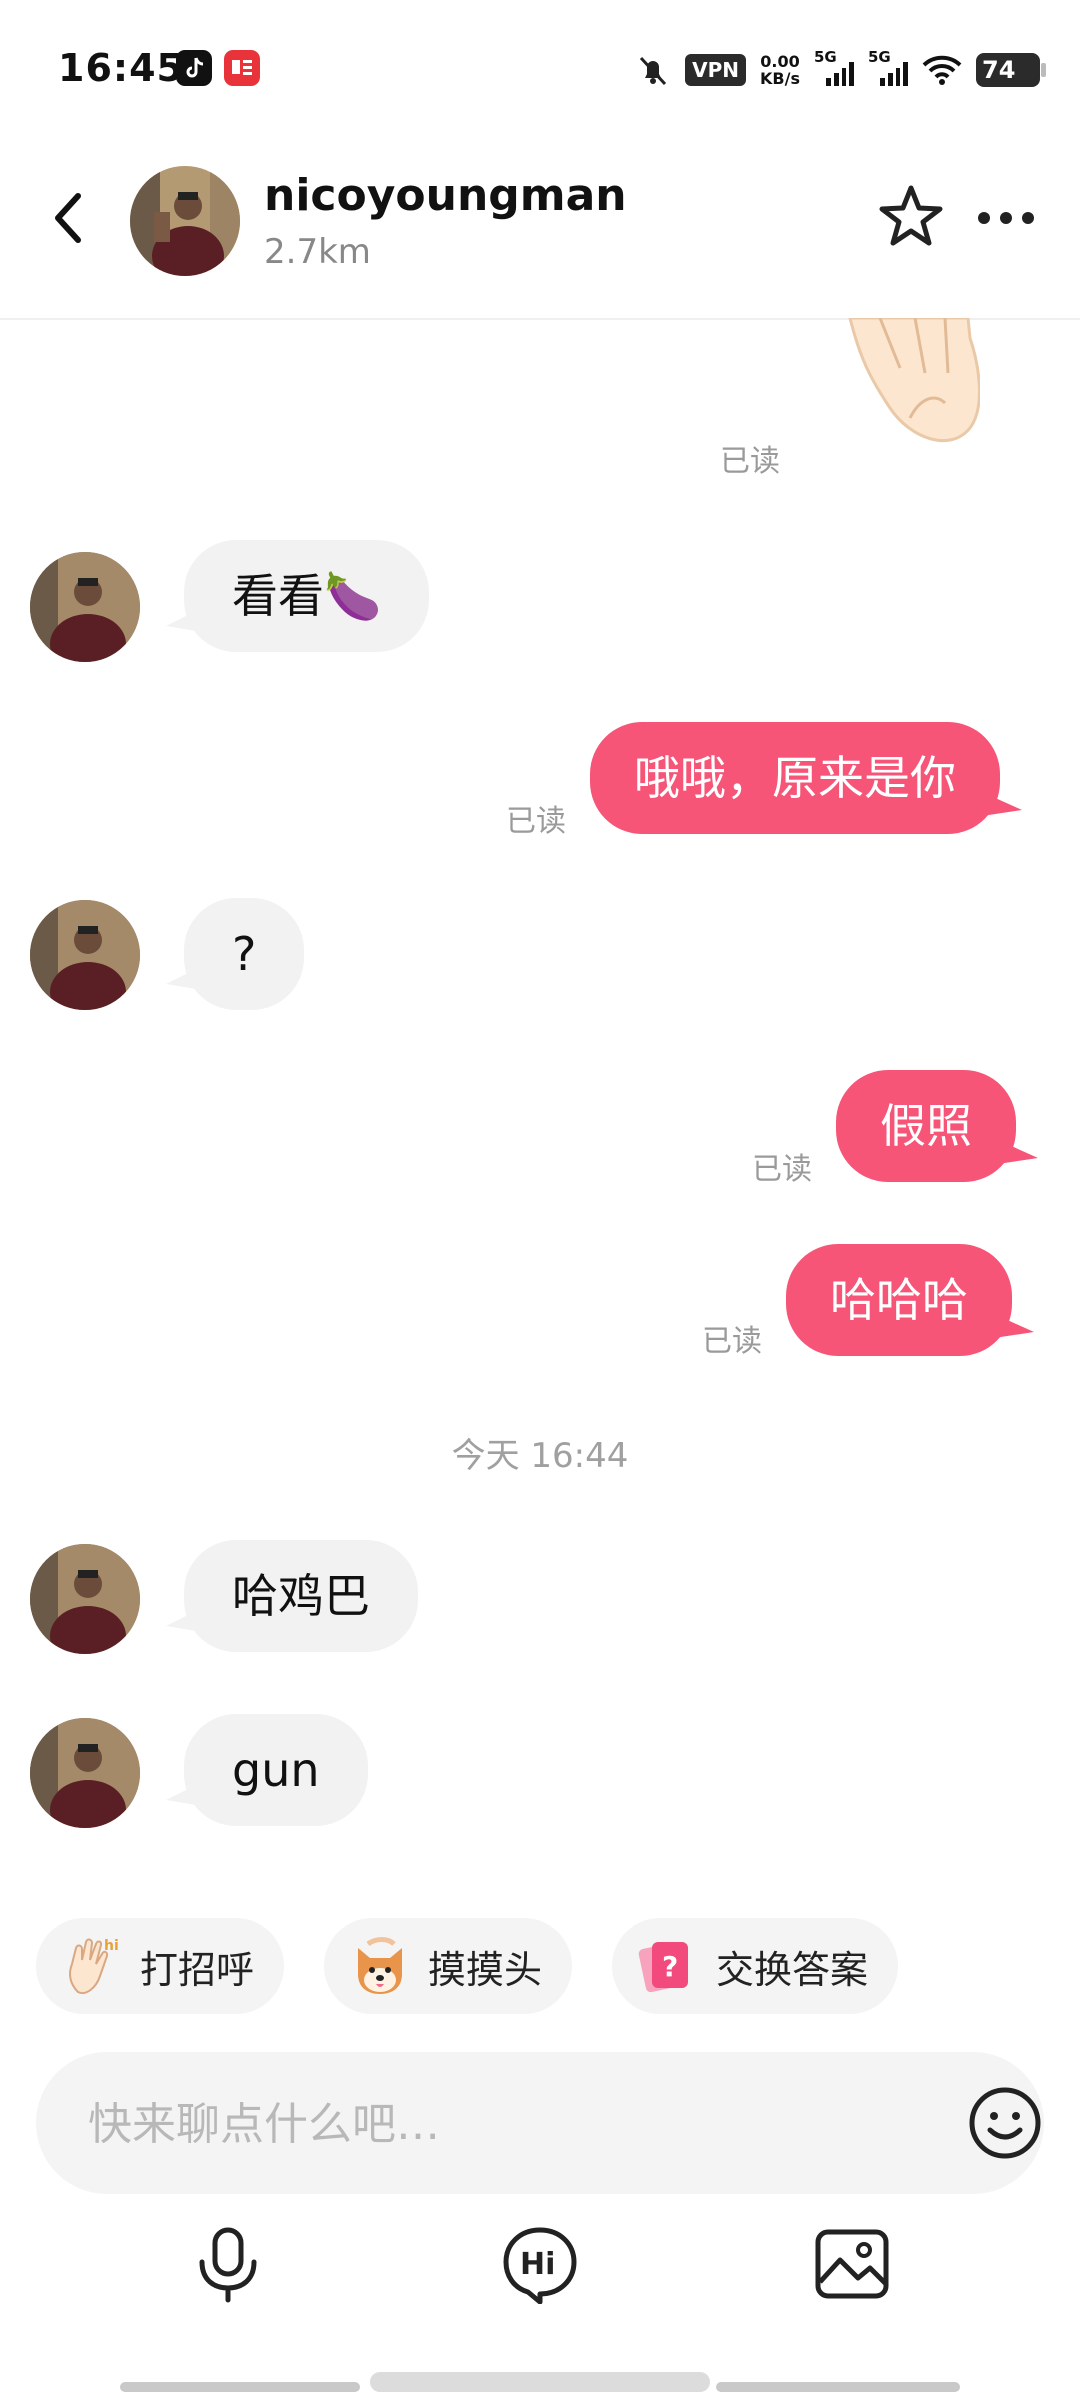  I want to click on quick-reply-exchange-answers: ? 交换答案, so click(755, 1966).